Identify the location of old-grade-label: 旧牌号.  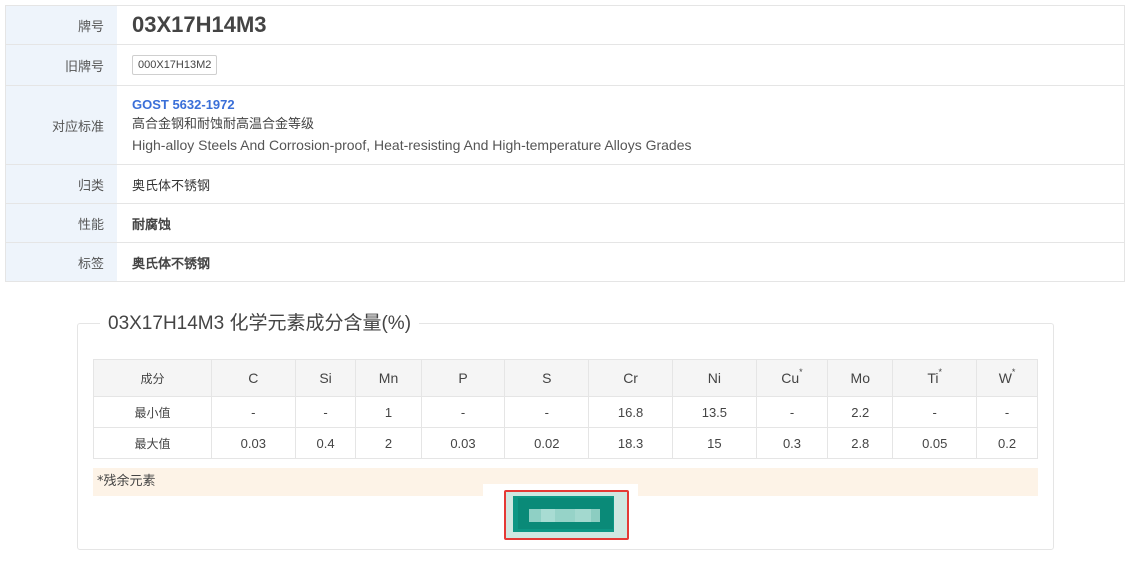
(61, 65).